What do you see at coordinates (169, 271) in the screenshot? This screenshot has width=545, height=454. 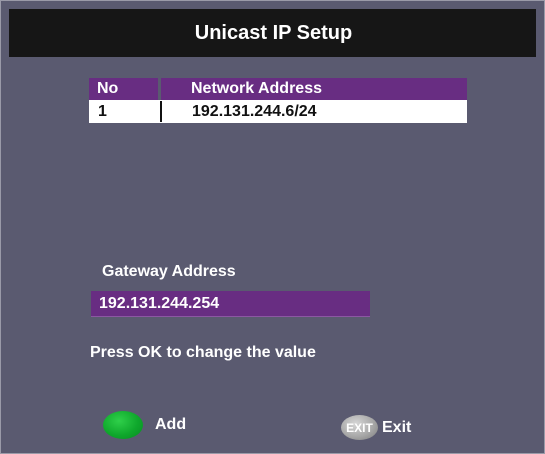 I see `gateway-address-label: Gateway Address` at bounding box center [169, 271].